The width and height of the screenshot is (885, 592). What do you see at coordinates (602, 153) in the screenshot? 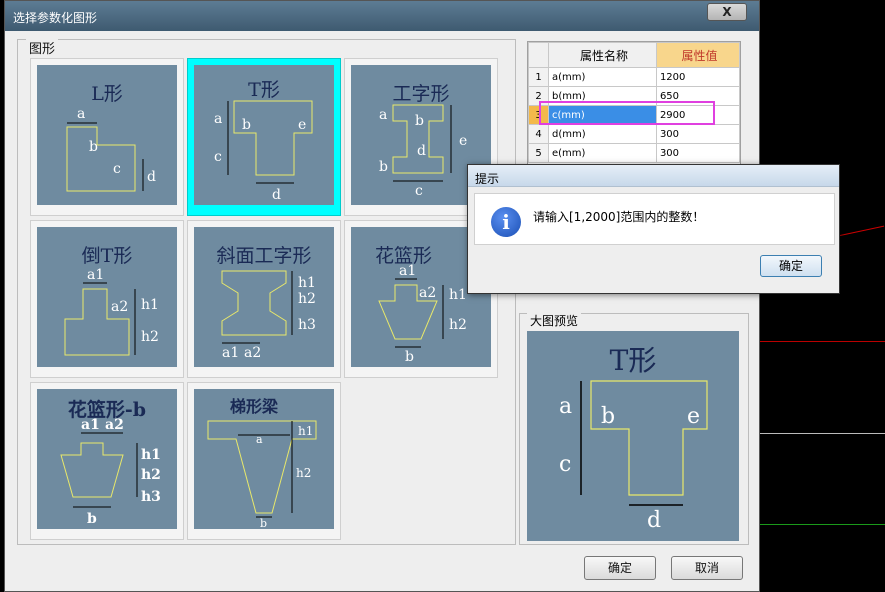
I see `property-name: e(mm)` at bounding box center [602, 153].